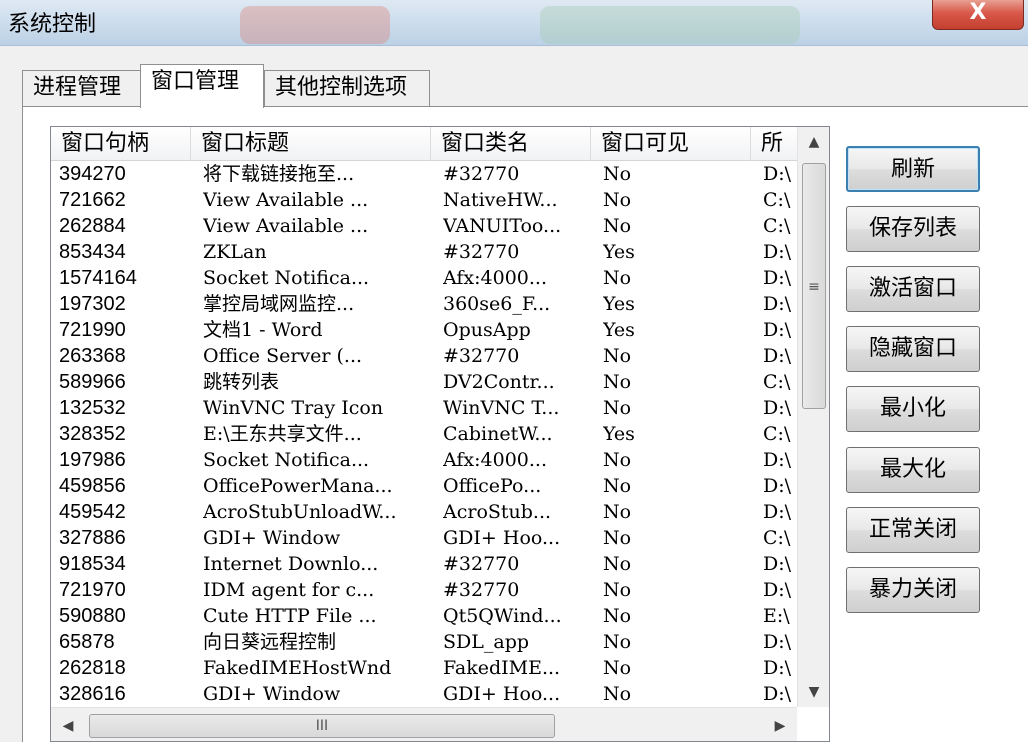 This screenshot has width=1028, height=742. I want to click on scroll-down-icon: ▼, so click(813, 692).